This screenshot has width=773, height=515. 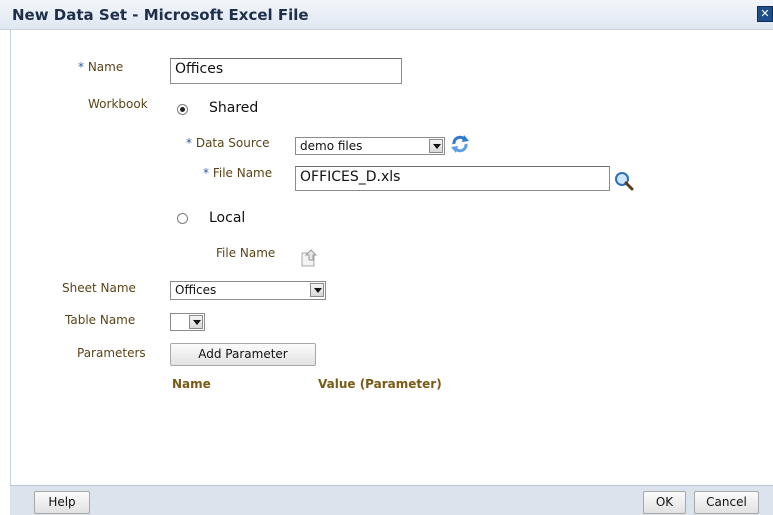 I want to click on upload-icon, so click(x=309, y=258).